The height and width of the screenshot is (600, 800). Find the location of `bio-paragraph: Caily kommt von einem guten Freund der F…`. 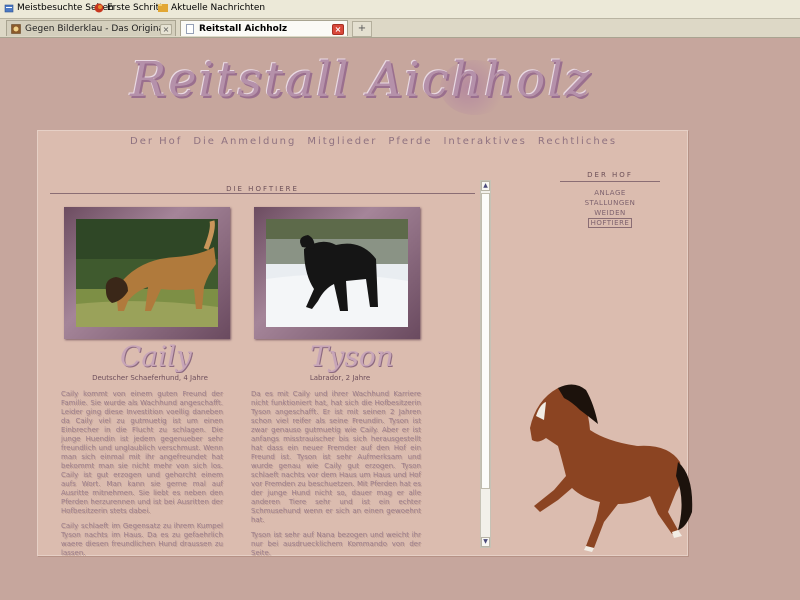

bio-paragraph: Caily kommt von einem guten Freund der F… is located at coordinates (142, 452).